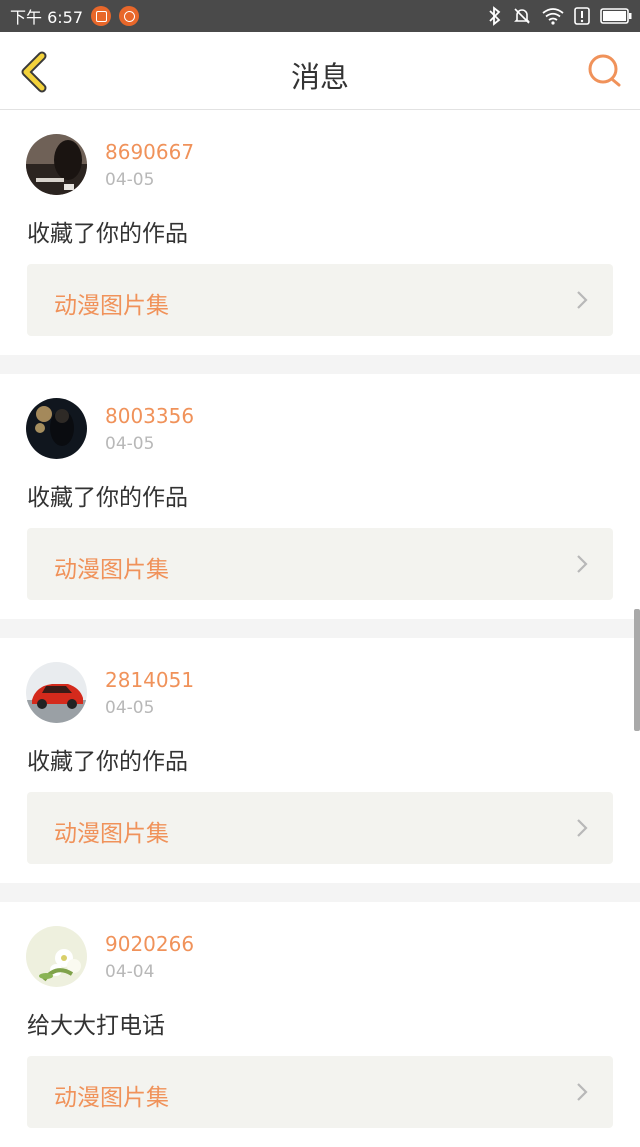  What do you see at coordinates (129, 16) in the screenshot?
I see `warning-notification-icon` at bounding box center [129, 16].